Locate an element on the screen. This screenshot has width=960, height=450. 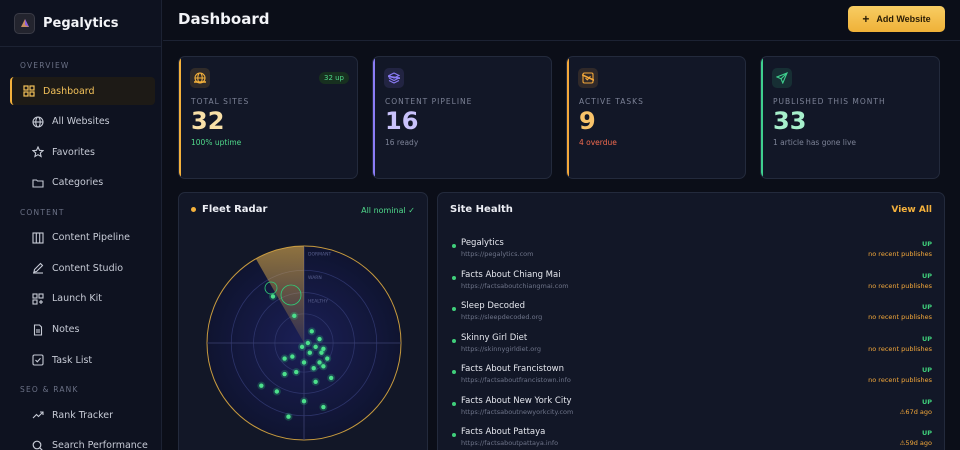
sidebar-item-rank-tracker: Rank Tracker is located at coordinates (82, 415).